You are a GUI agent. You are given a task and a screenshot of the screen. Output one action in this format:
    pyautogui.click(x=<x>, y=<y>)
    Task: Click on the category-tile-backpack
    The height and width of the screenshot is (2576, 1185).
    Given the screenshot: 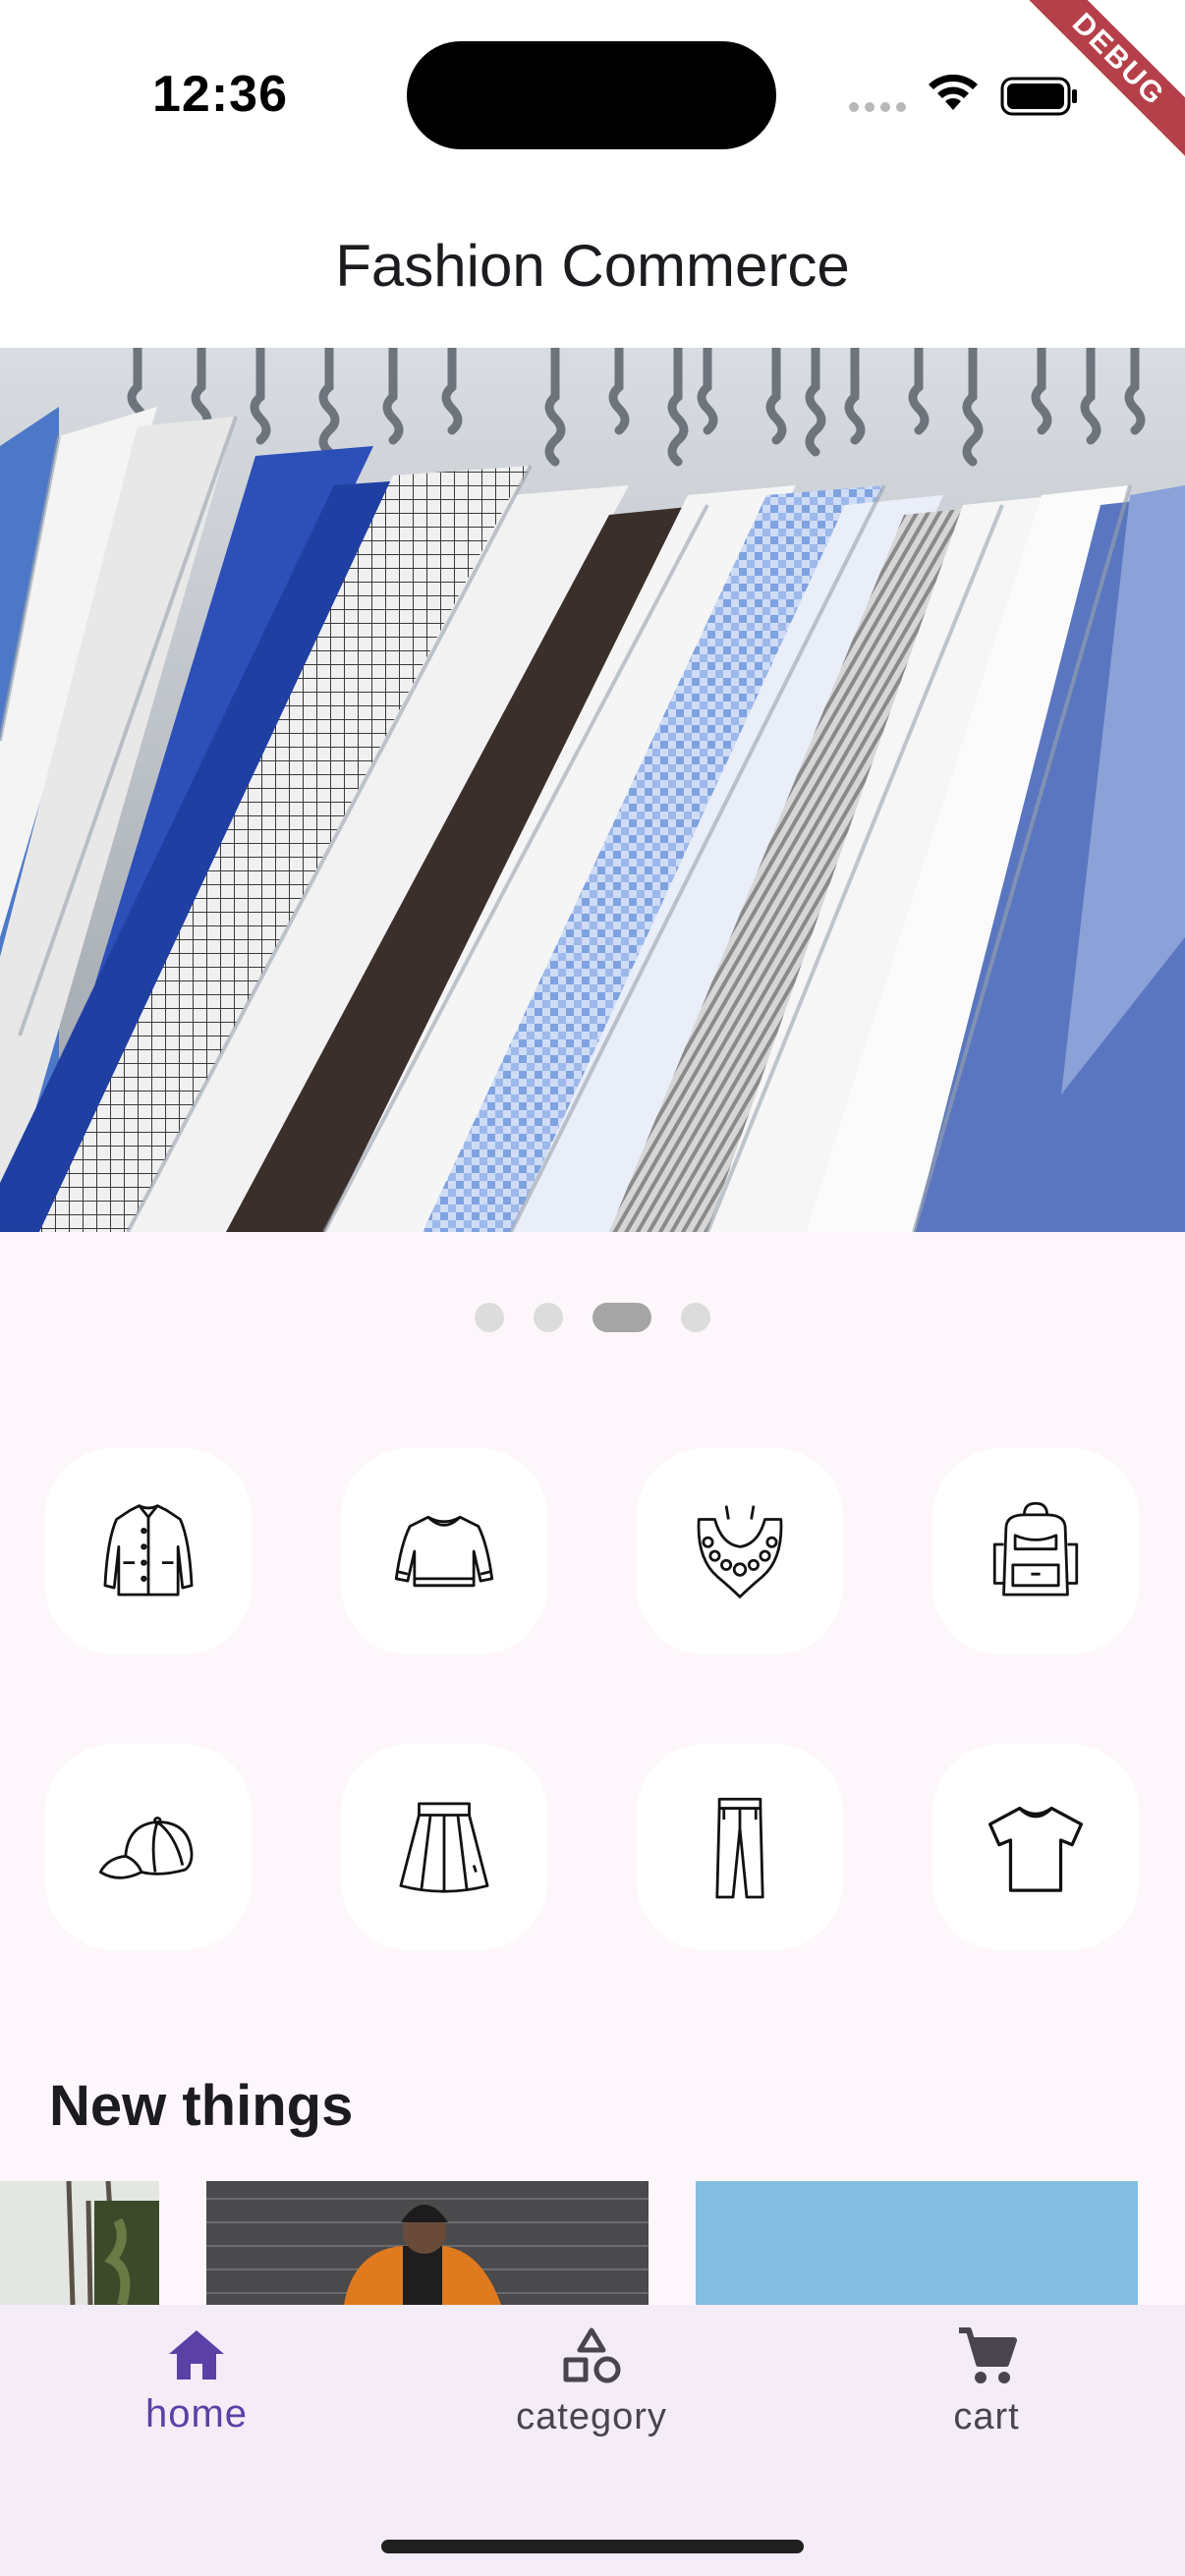 What is the action you would take?
    pyautogui.click(x=1035, y=1551)
    